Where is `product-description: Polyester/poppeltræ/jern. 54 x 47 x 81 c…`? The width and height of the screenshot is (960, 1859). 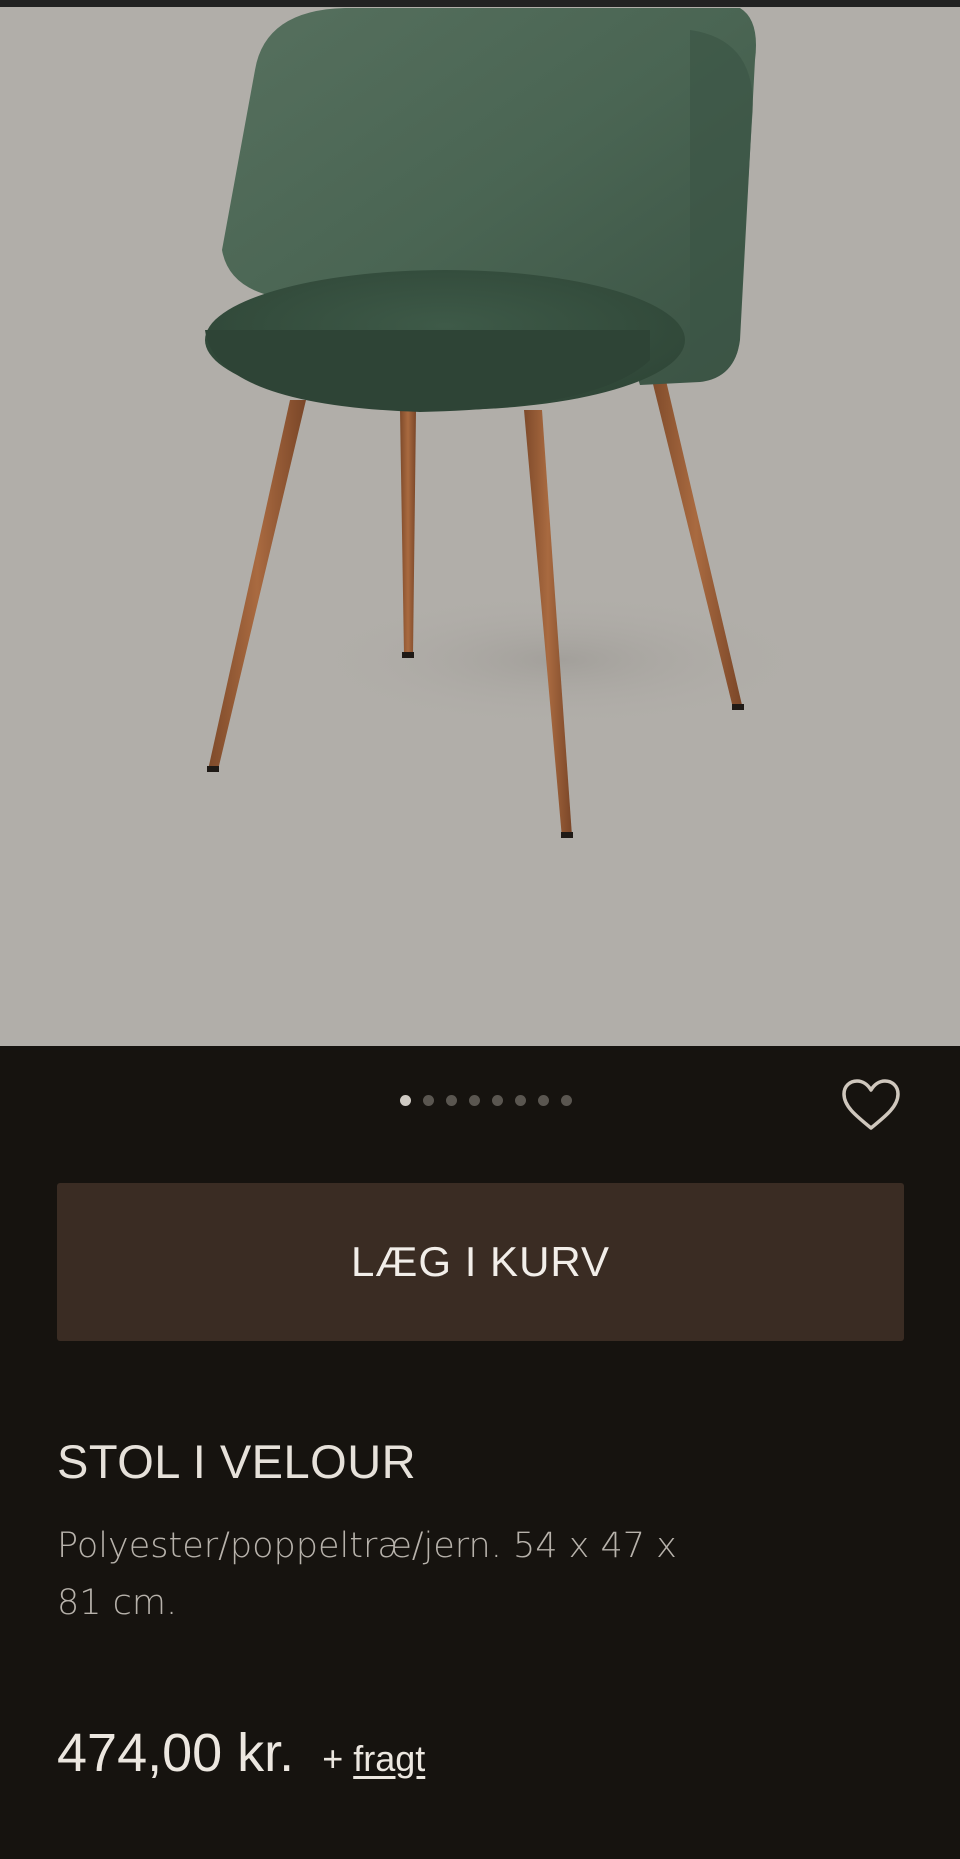
product-description: Polyester/poppeltræ/jern. 54 x 47 x 81 c… is located at coordinates (367, 1574).